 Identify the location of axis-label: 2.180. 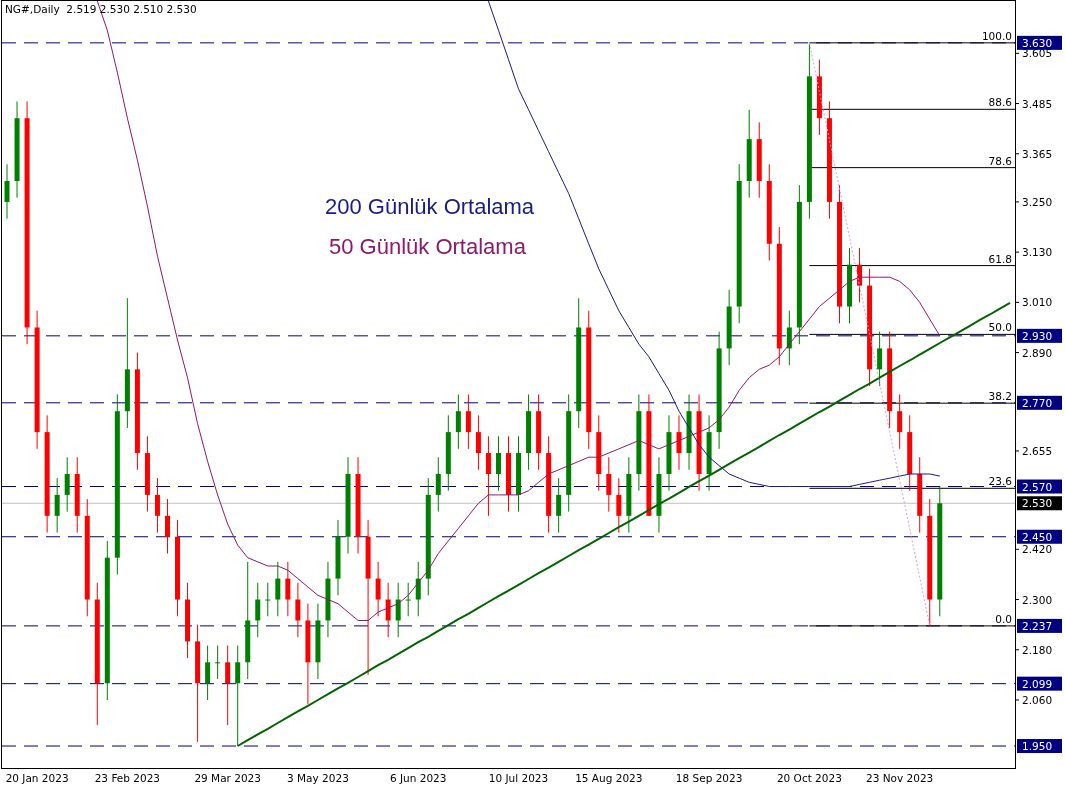
(1037, 649).